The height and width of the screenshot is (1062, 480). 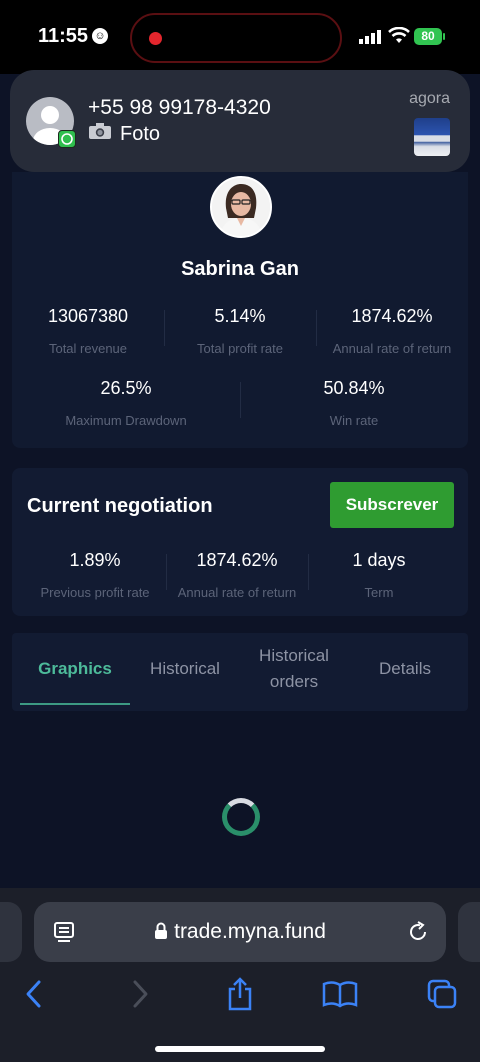 What do you see at coordinates (88, 348) in the screenshot?
I see `stat-label: Total revenue` at bounding box center [88, 348].